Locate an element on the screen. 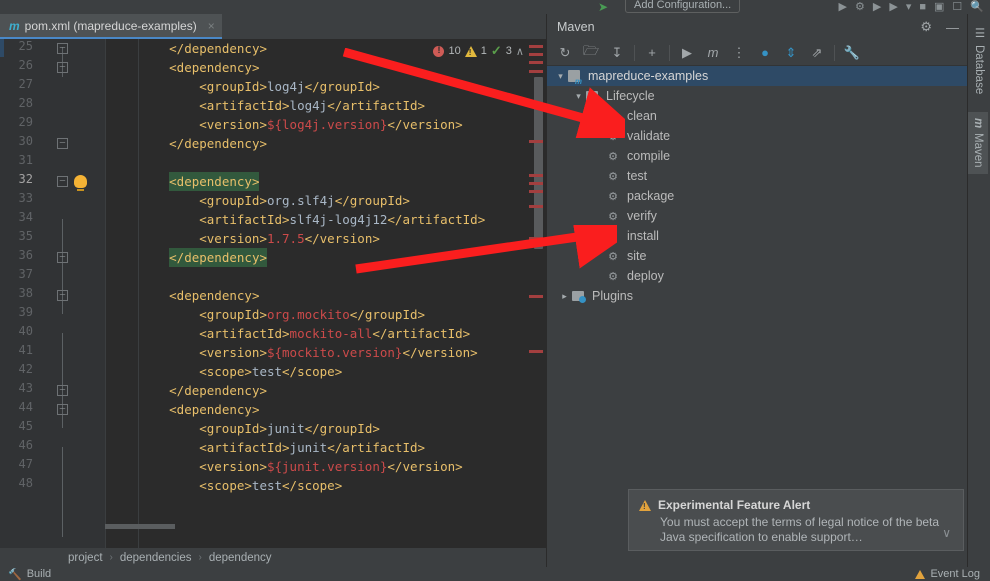  inspection-widget: 10 1 ✓ 3 ∧ ∨ is located at coordinates (484, 51).